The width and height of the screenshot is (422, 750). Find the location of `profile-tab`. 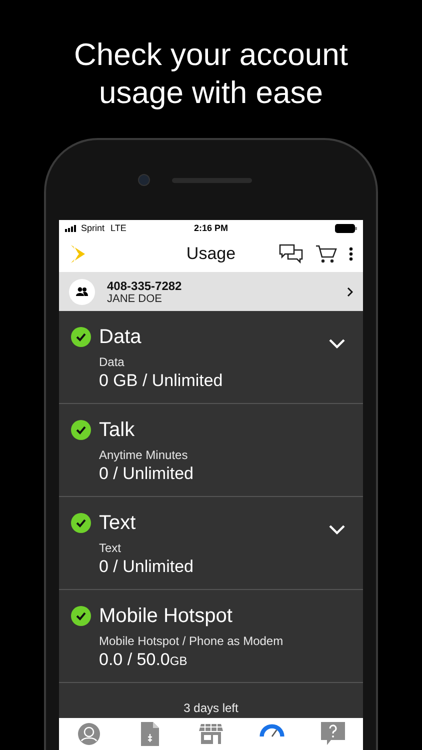

profile-tab is located at coordinates (89, 734).